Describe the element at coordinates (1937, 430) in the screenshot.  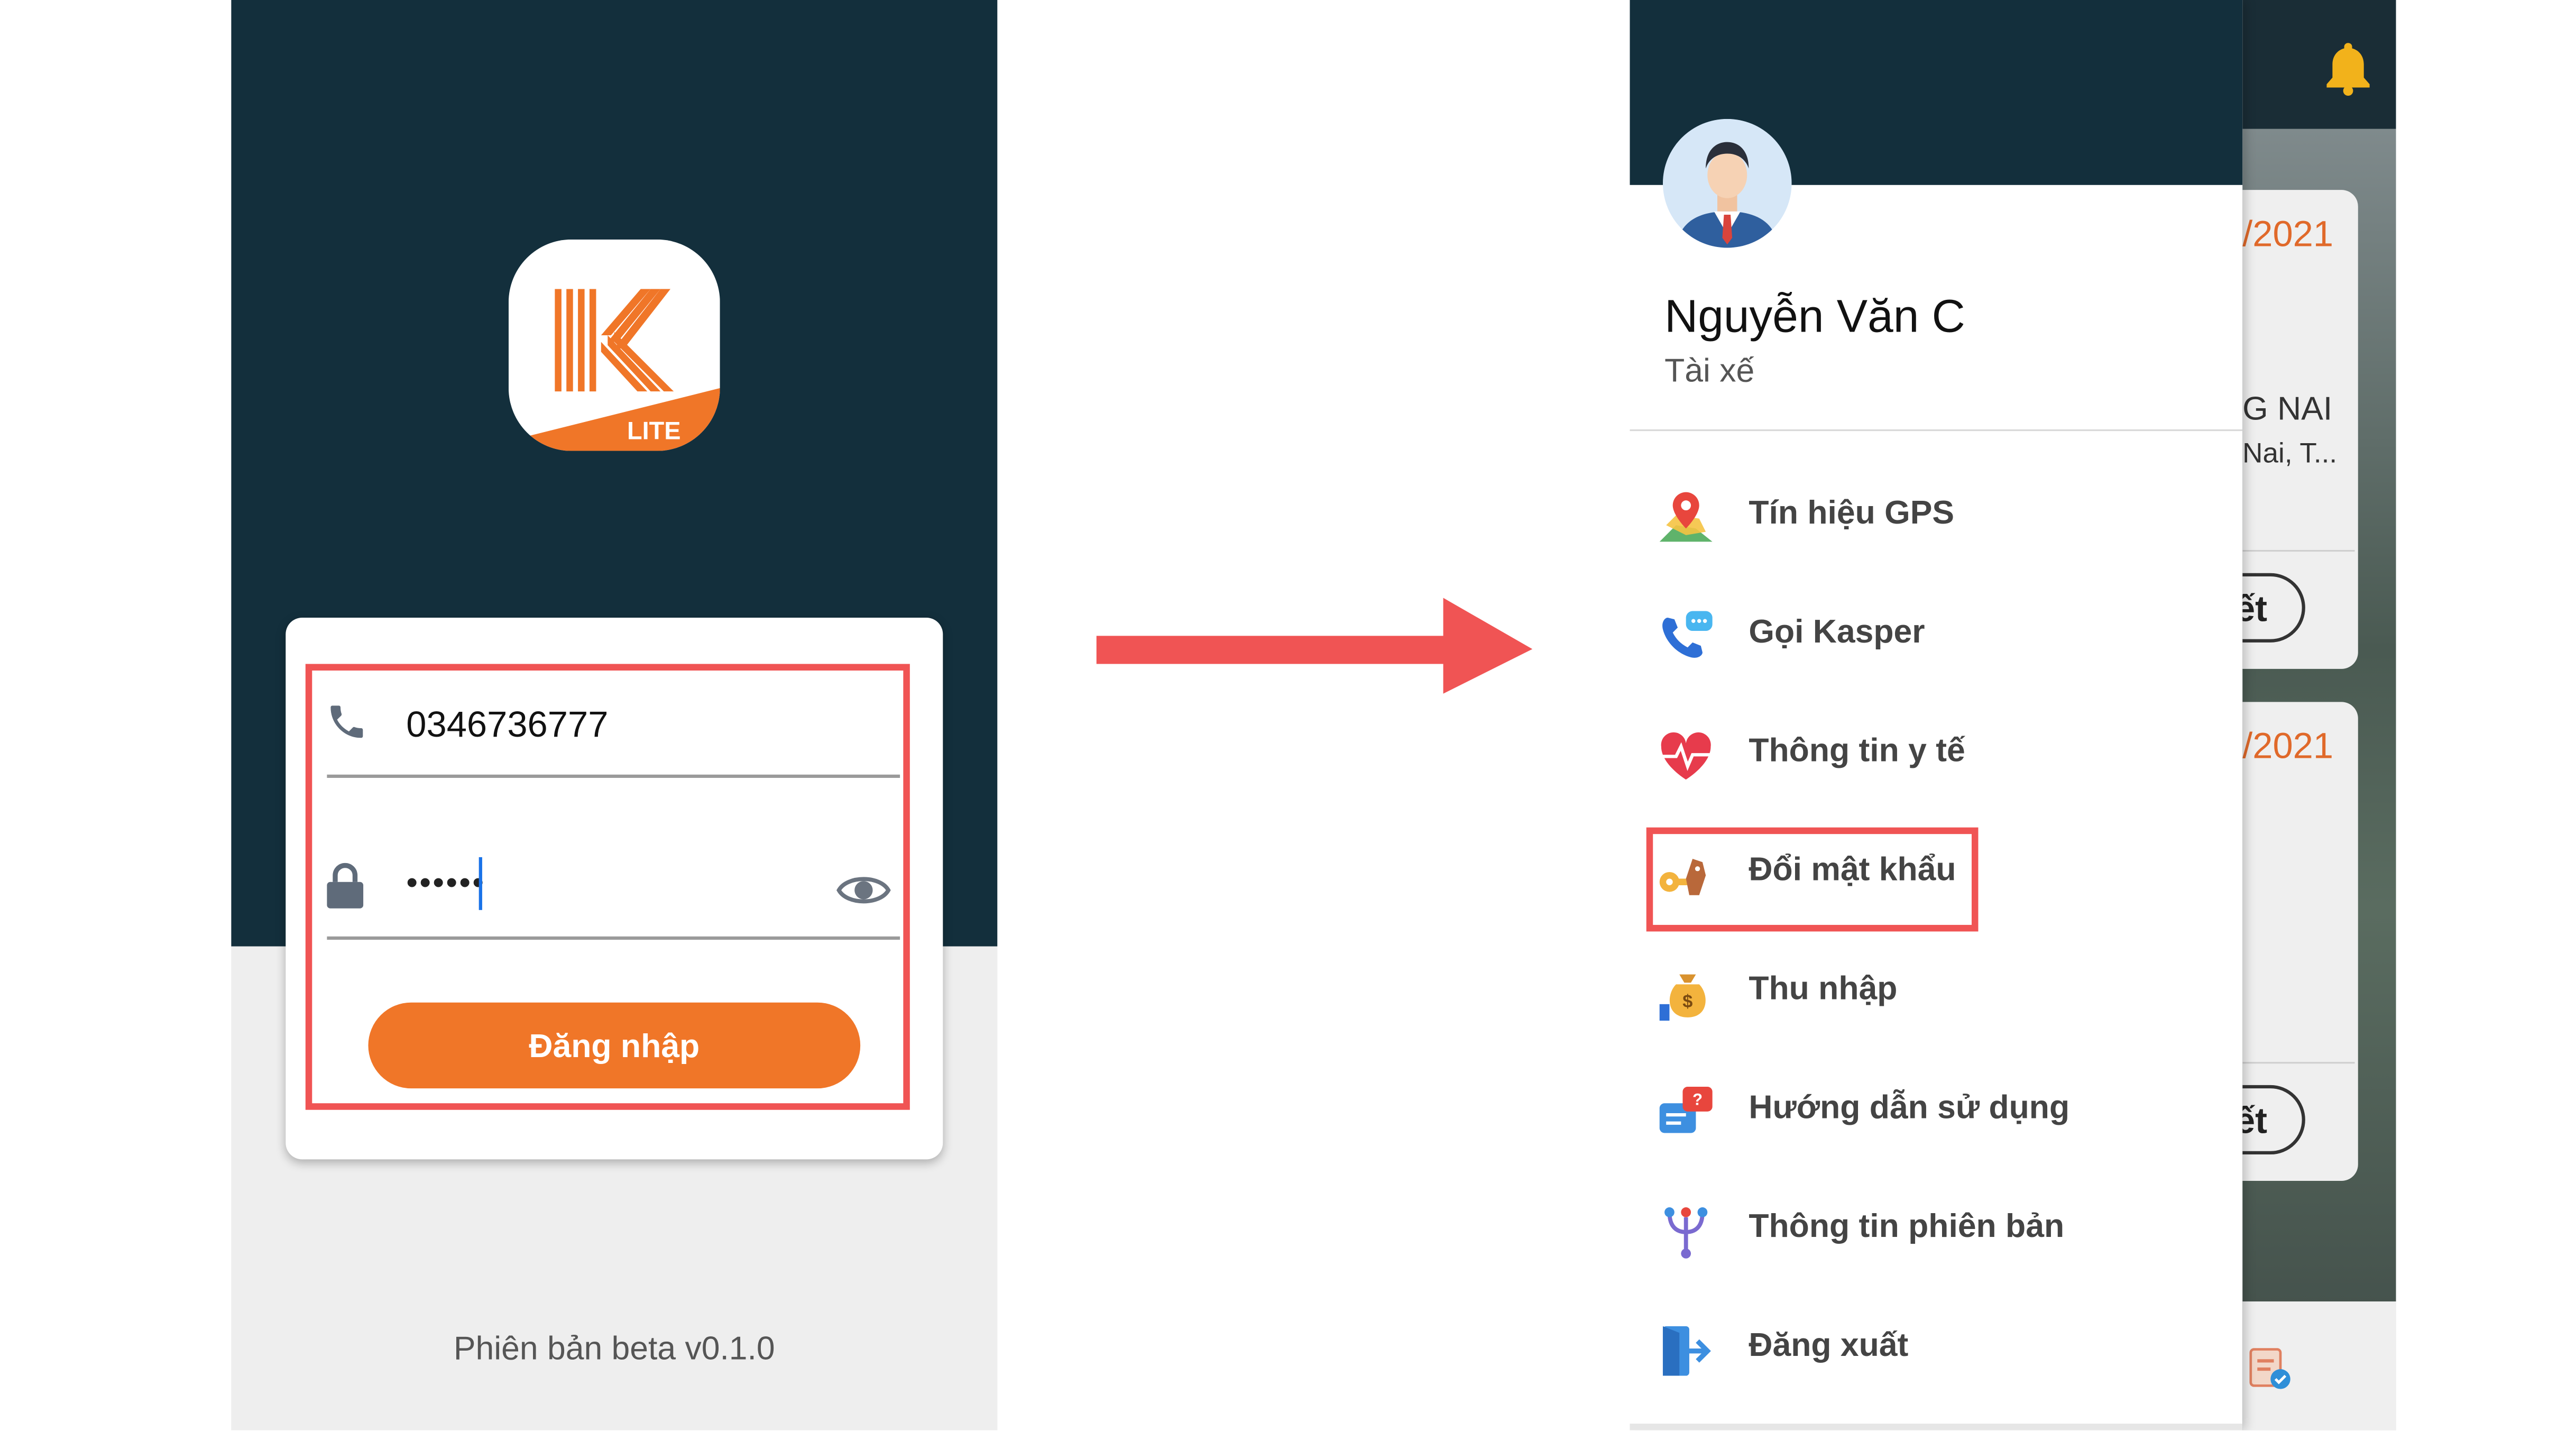
I see `drawer-divider` at that location.